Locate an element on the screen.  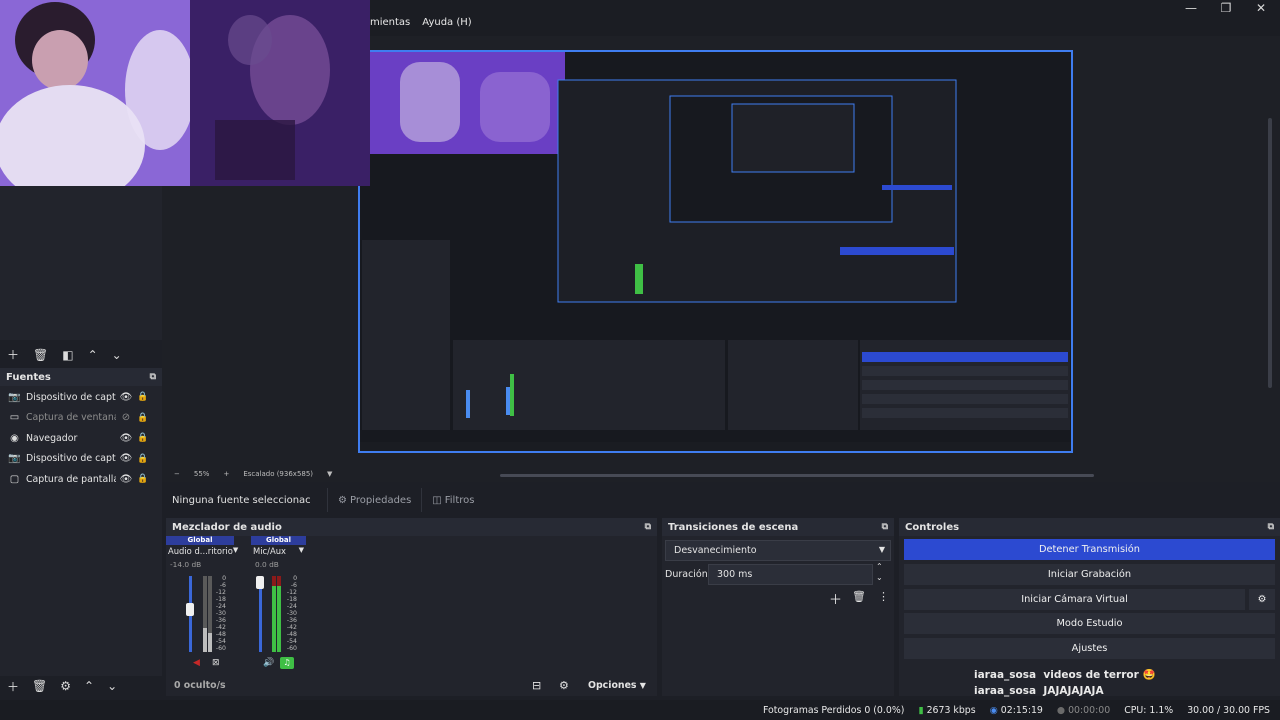
preview-horizontal-scrollbar is located at coordinates (797, 475).